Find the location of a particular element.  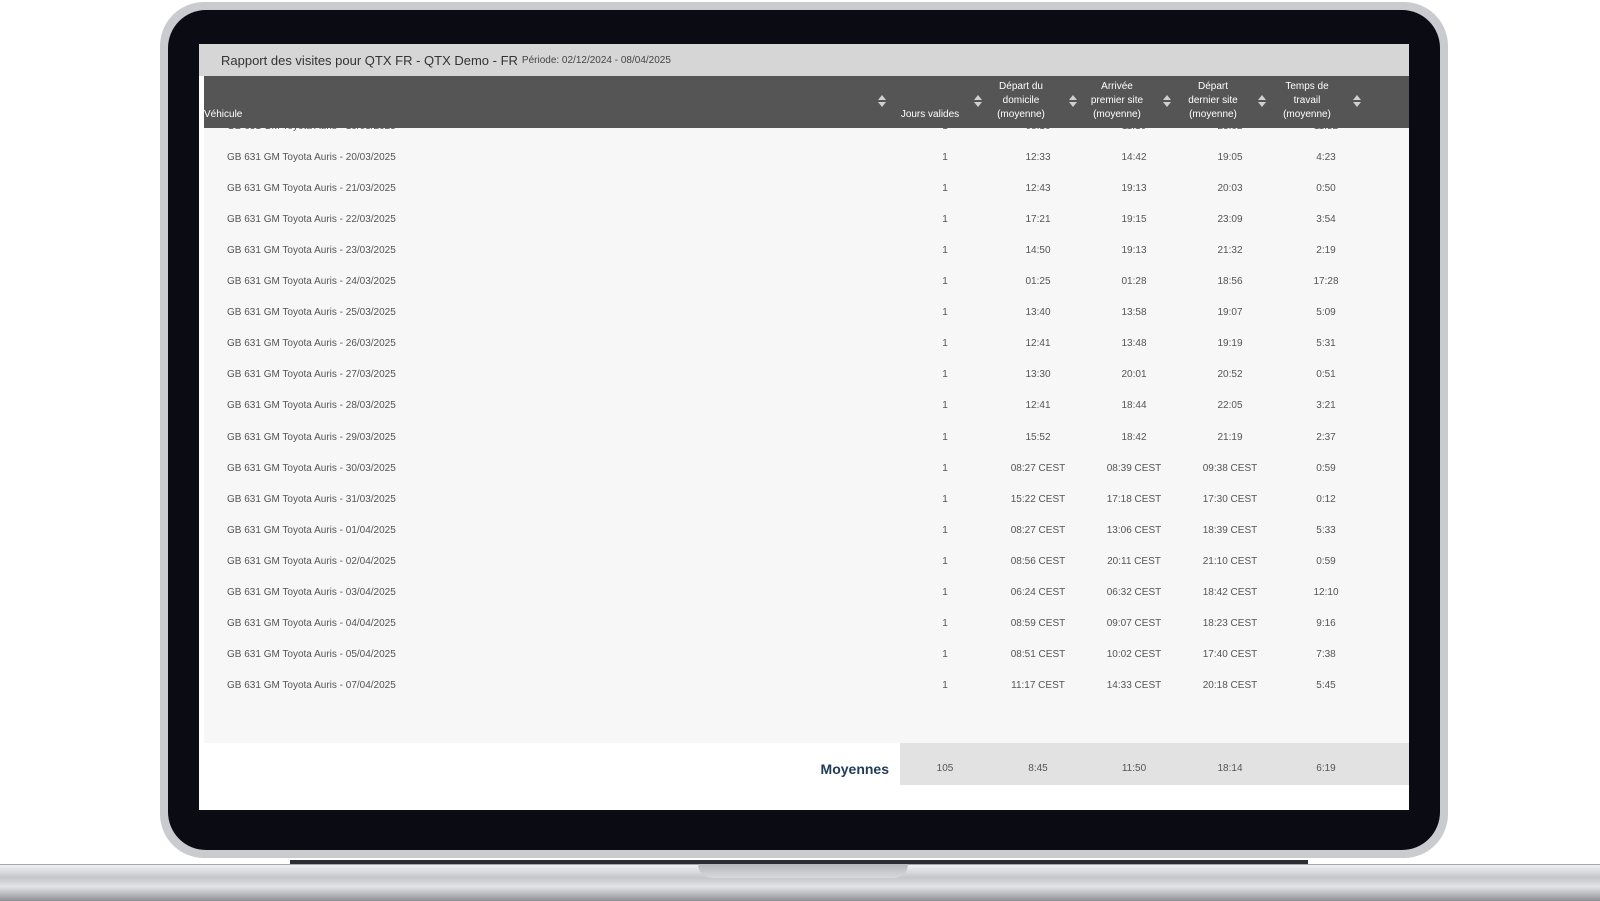

row-departure-last: 18:42 CEST is located at coordinates (1230, 592).